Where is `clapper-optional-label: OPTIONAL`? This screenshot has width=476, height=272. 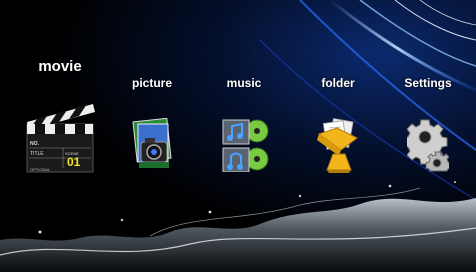 clapper-optional-label: OPTIONAL is located at coordinates (40, 169).